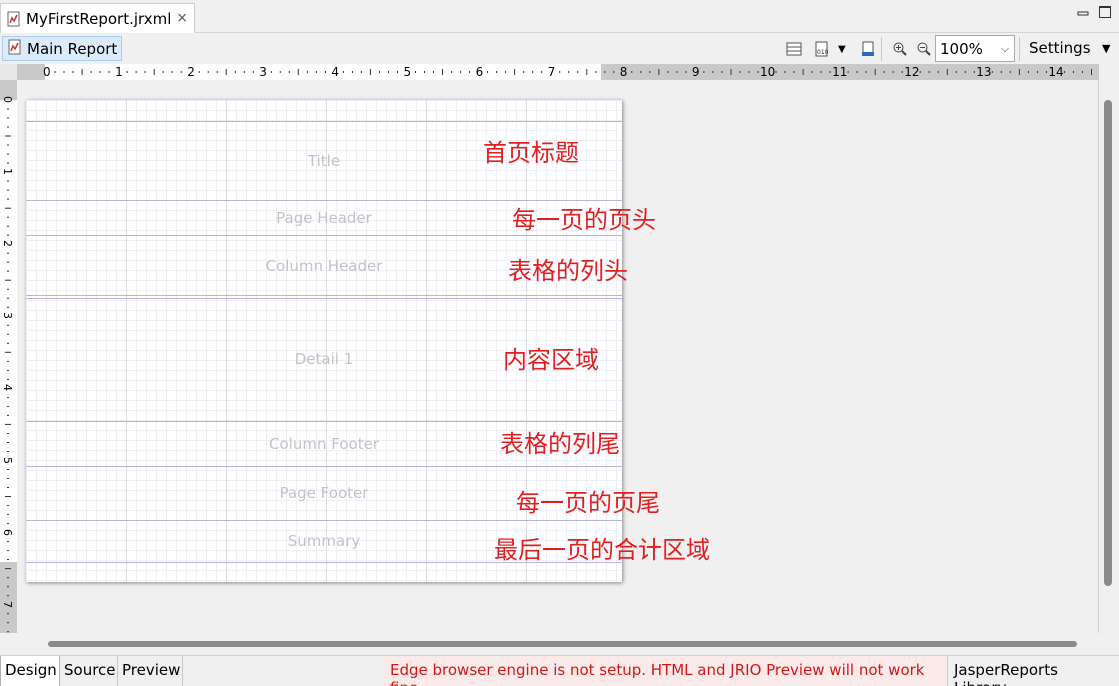 The image size is (1119, 686). I want to click on margin-line, so click(324, 121).